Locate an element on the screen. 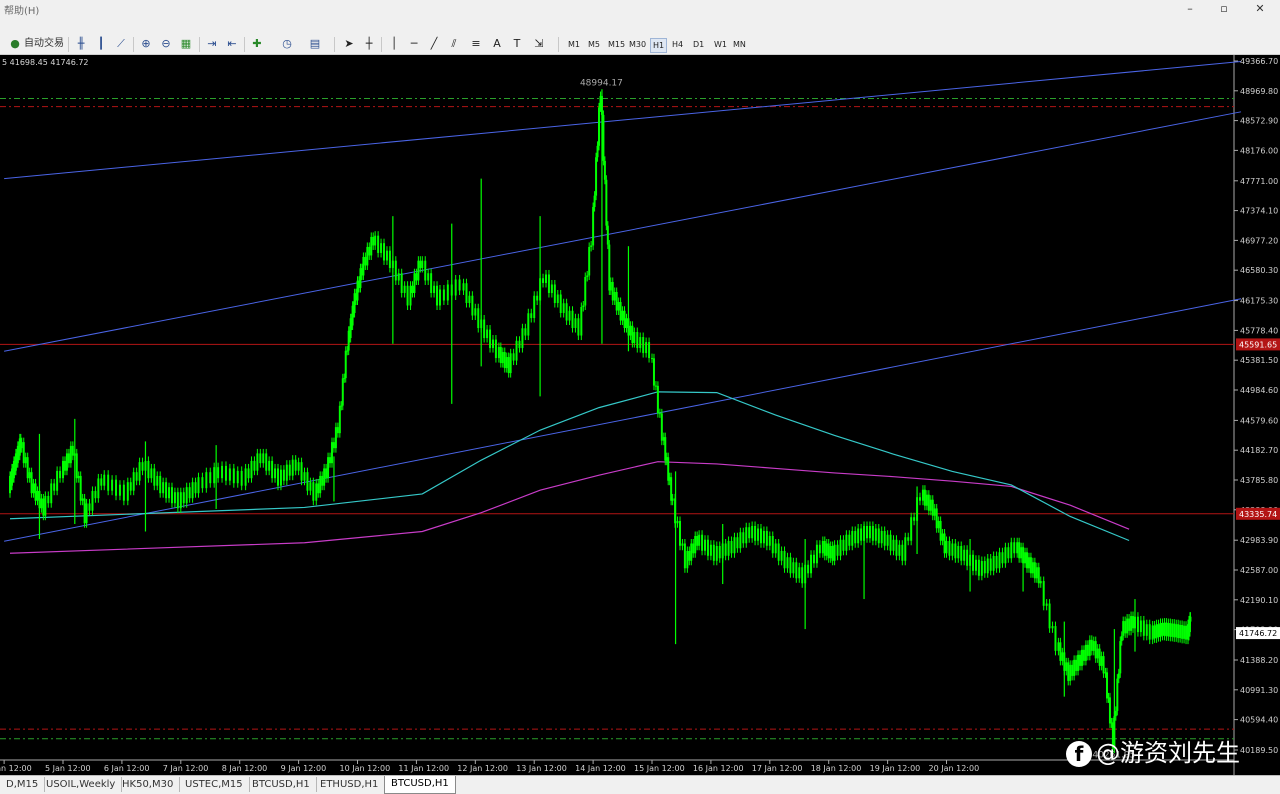  time-tick-label: 14 Jan 12:00 is located at coordinates (600, 768).